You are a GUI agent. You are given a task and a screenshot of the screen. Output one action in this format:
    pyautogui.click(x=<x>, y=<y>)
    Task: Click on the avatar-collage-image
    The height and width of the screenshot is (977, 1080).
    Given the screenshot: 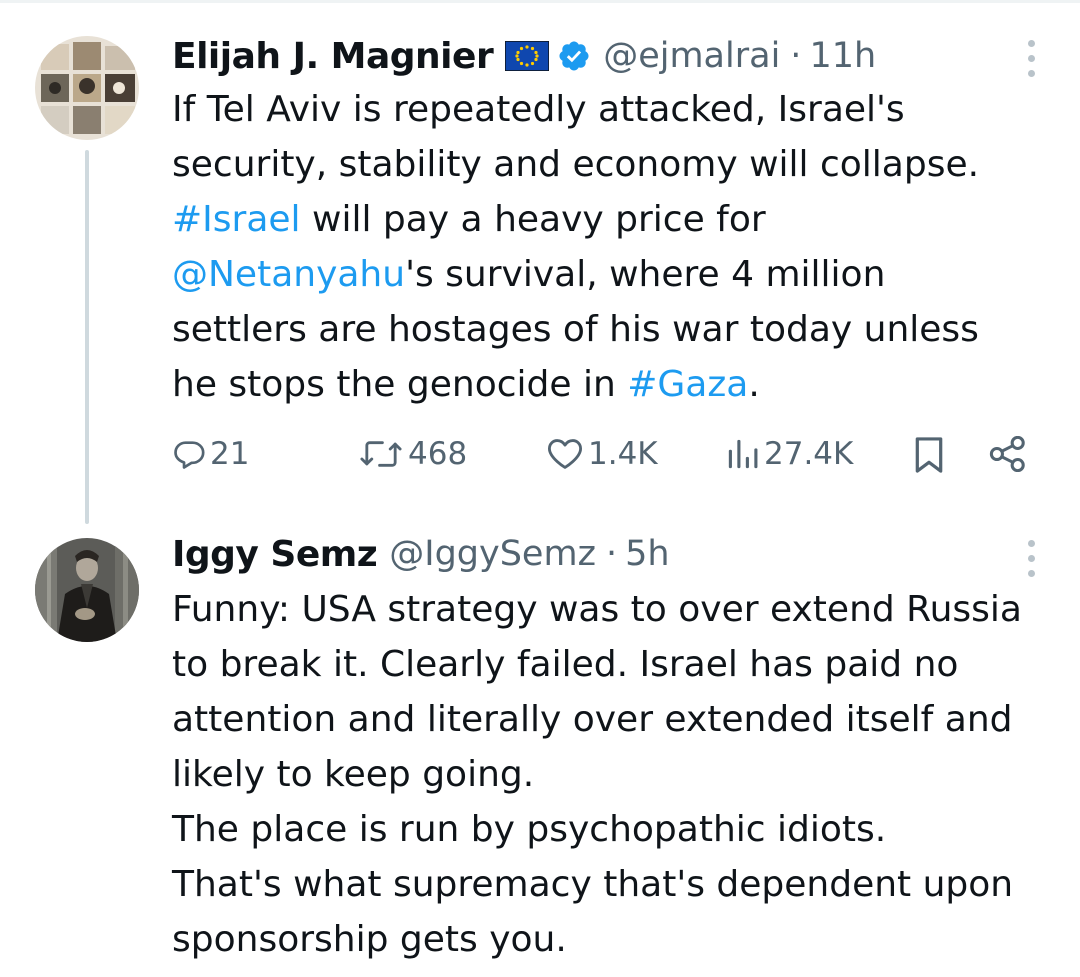 What is the action you would take?
    pyautogui.click(x=87, y=88)
    